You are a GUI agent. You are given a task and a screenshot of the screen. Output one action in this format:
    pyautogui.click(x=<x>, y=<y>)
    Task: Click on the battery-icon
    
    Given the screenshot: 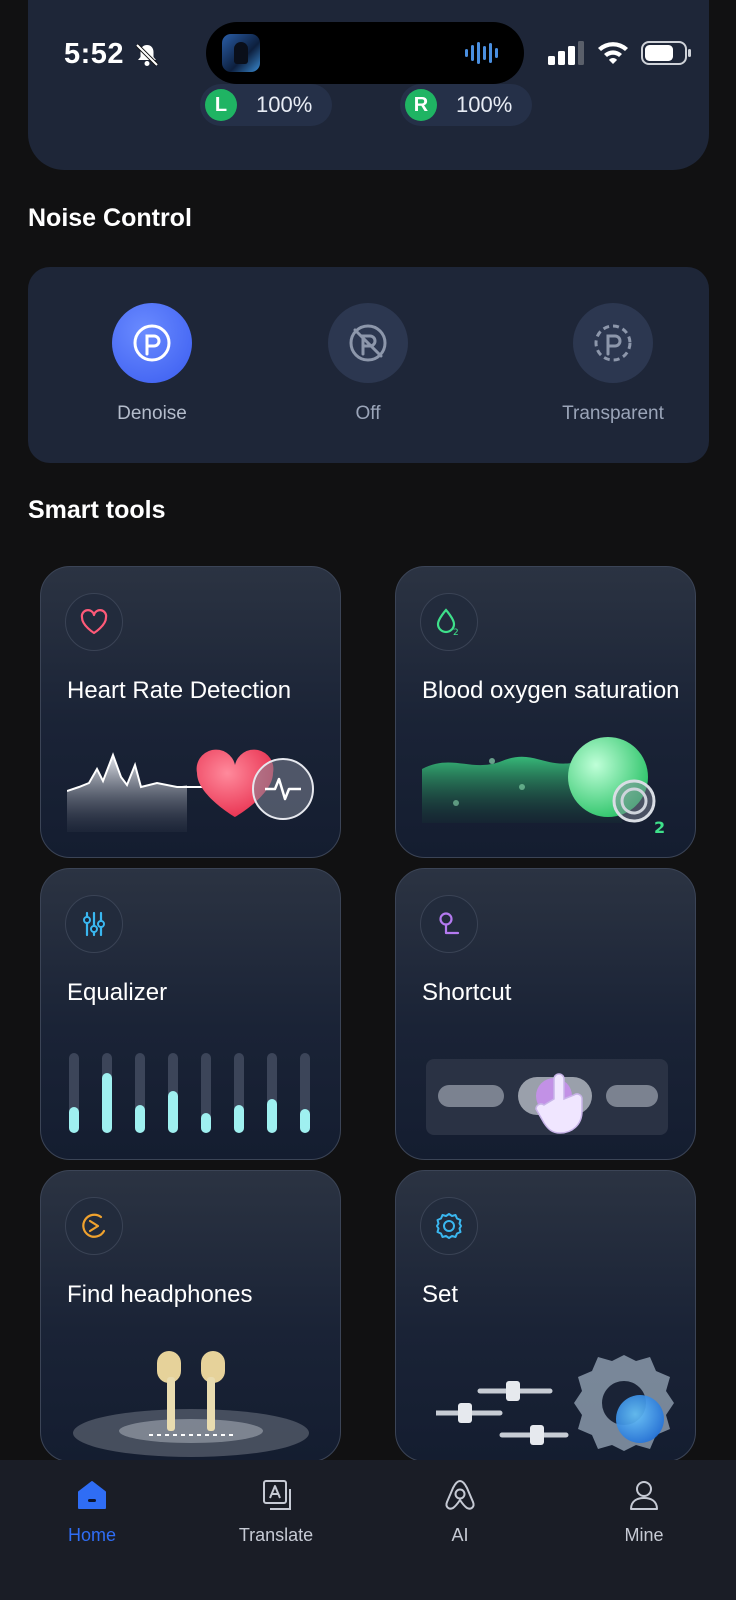 What is the action you would take?
    pyautogui.click(x=666, y=53)
    